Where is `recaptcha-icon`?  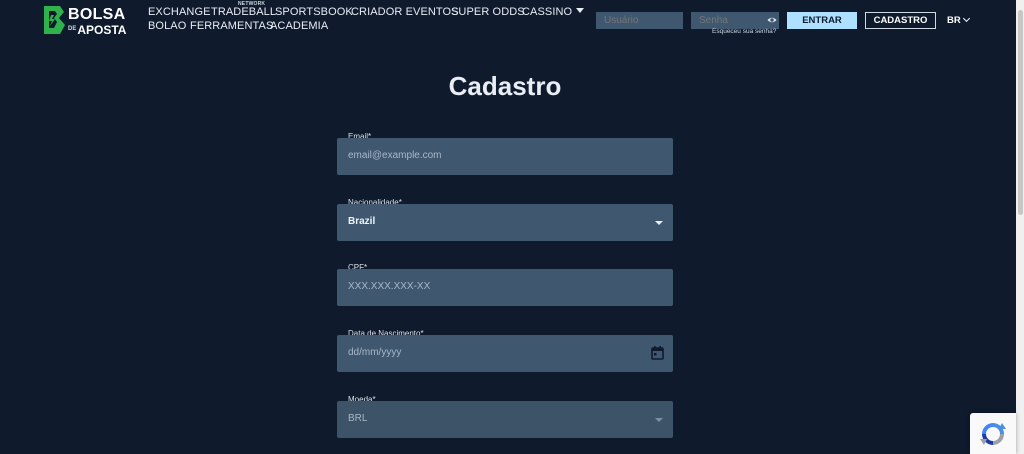 recaptcha-icon is located at coordinates (993, 434).